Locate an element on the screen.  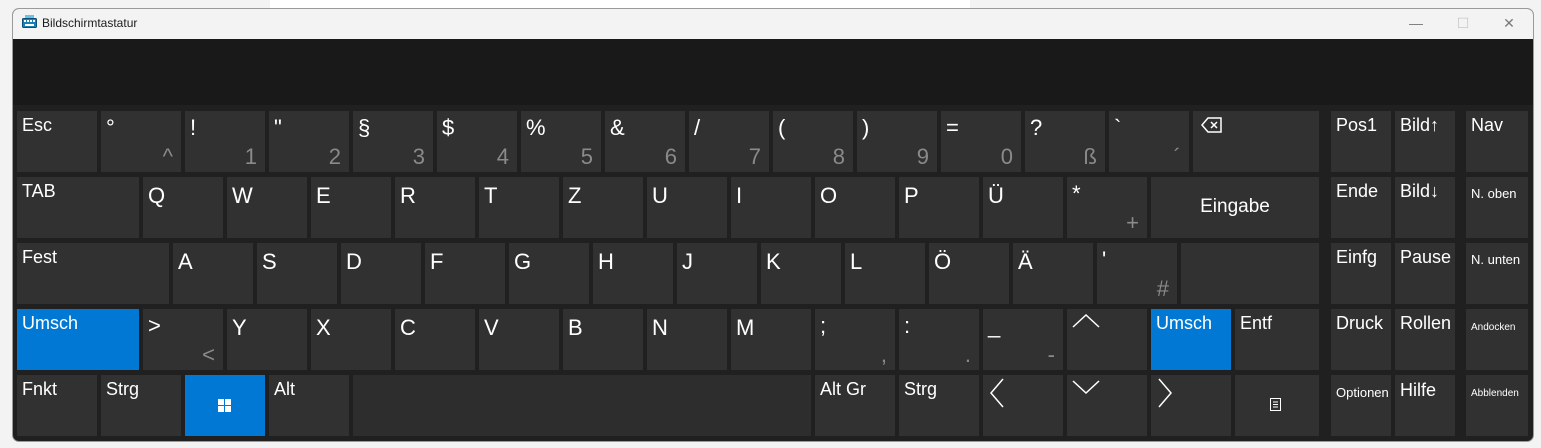
key-label: A is located at coordinates (185, 261).